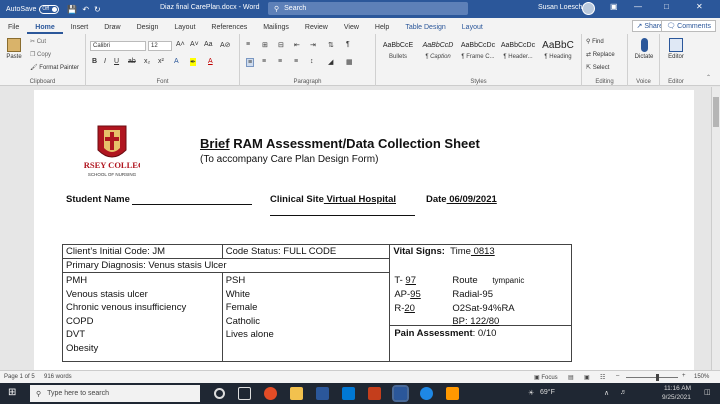  What do you see at coordinates (180, 44) in the screenshot?
I see `grow-font-icon: A˄` at bounding box center [180, 44].